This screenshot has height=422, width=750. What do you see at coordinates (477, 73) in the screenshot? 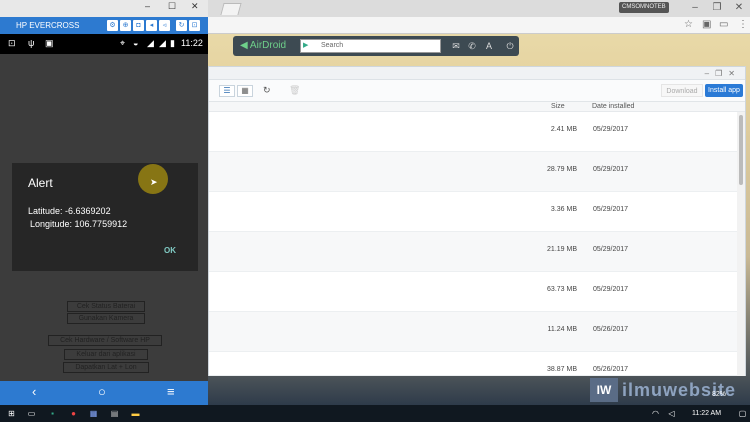
I see `panel-titlebar: –❐✕` at bounding box center [477, 73].